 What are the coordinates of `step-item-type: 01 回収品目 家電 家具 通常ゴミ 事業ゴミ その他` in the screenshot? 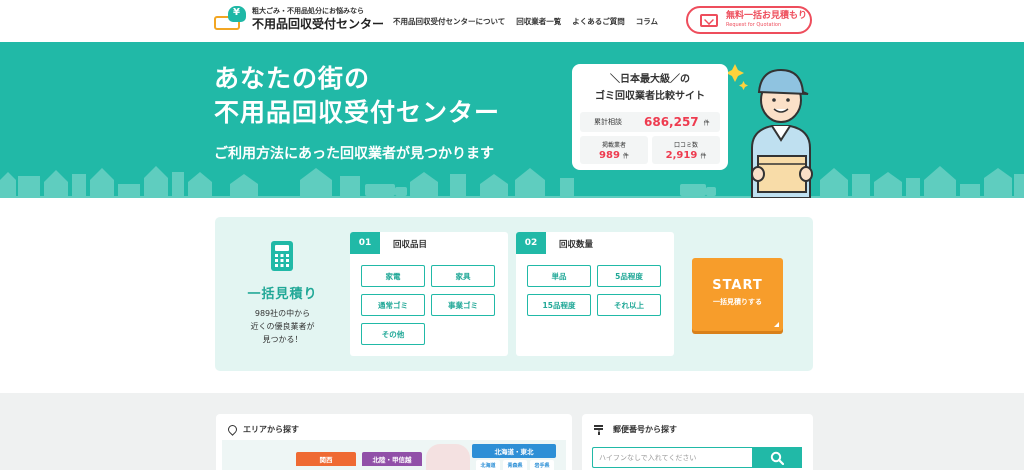 It's located at (429, 294).